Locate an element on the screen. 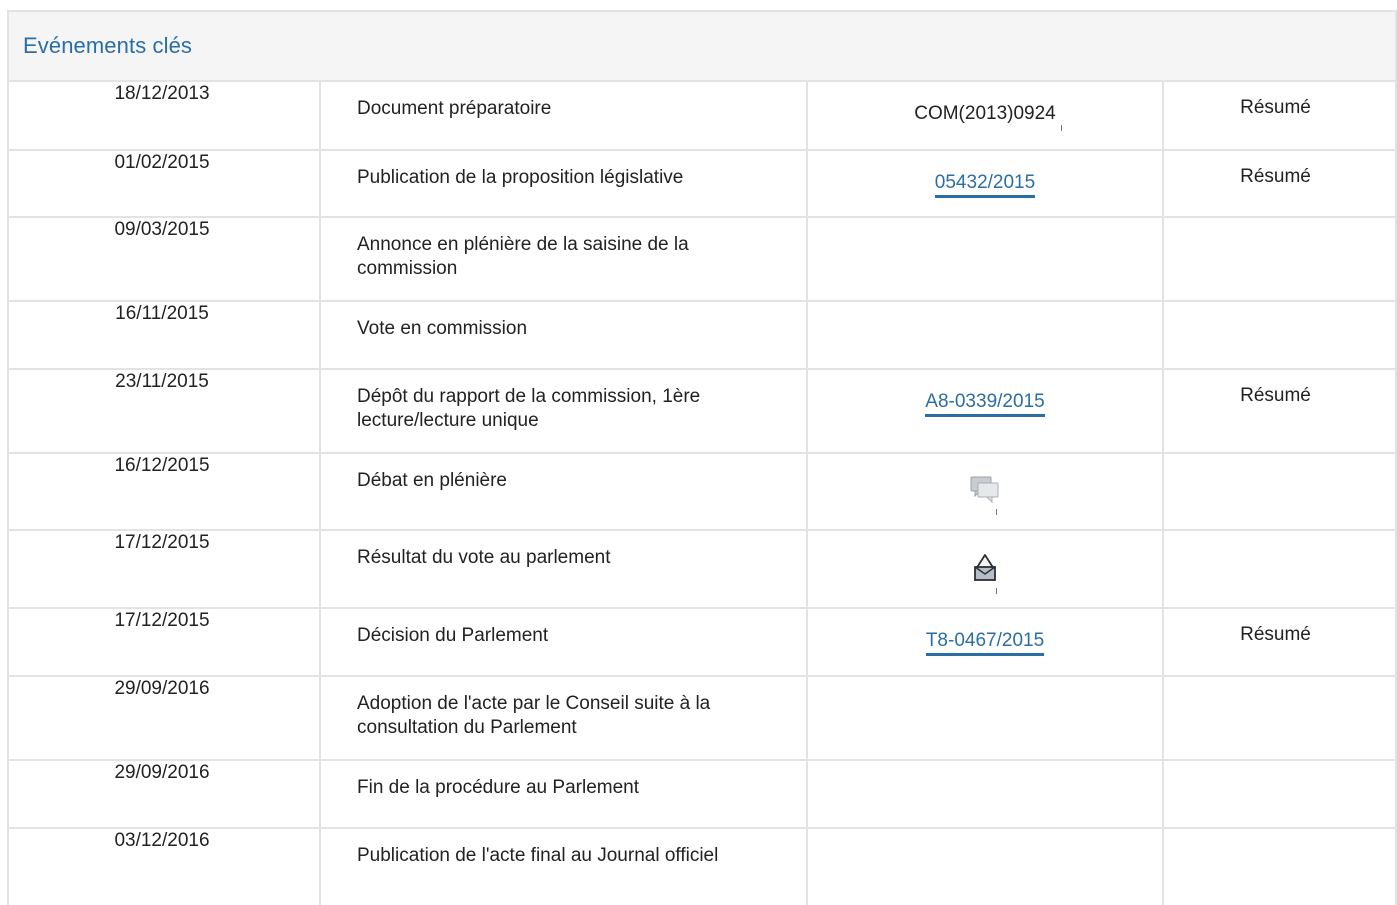 The height and width of the screenshot is (905, 1397). event-reference-cell: 05432/2015 is located at coordinates (985, 184).